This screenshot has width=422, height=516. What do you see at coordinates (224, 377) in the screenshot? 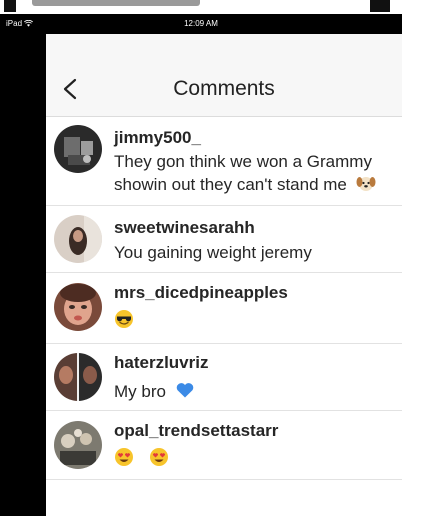
I see `comment-row: haterzluvriz My bro` at bounding box center [224, 377].